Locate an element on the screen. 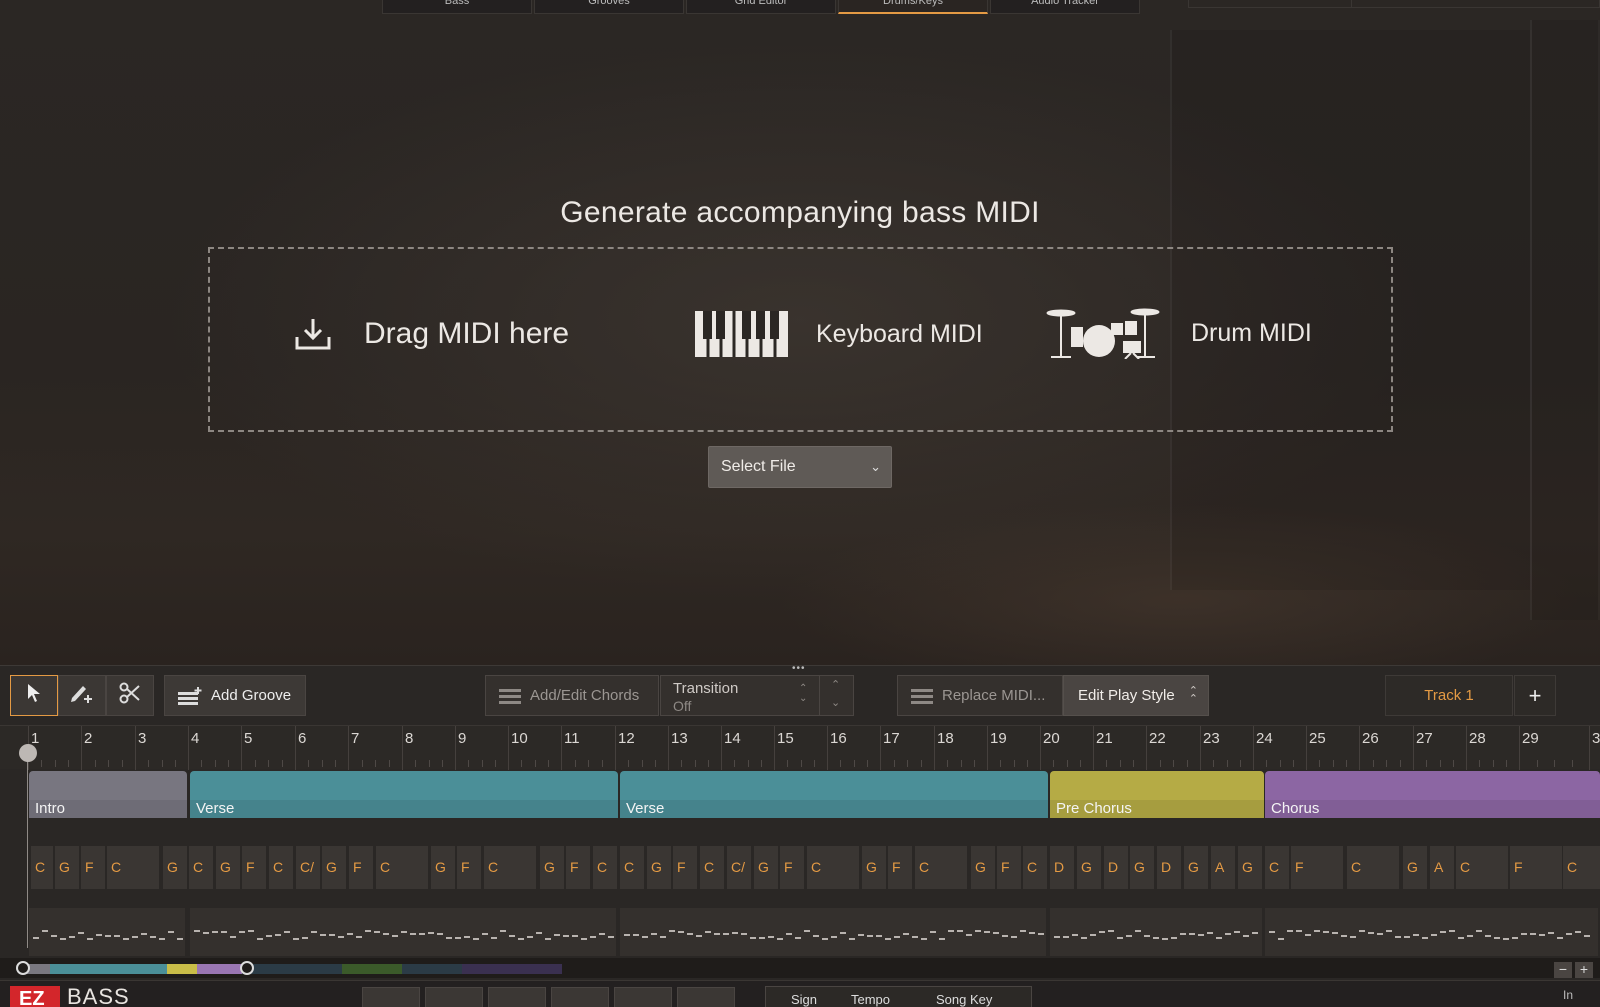 The height and width of the screenshot is (1007, 1600). tab-grid-editor: Grid Editor is located at coordinates (761, 7).